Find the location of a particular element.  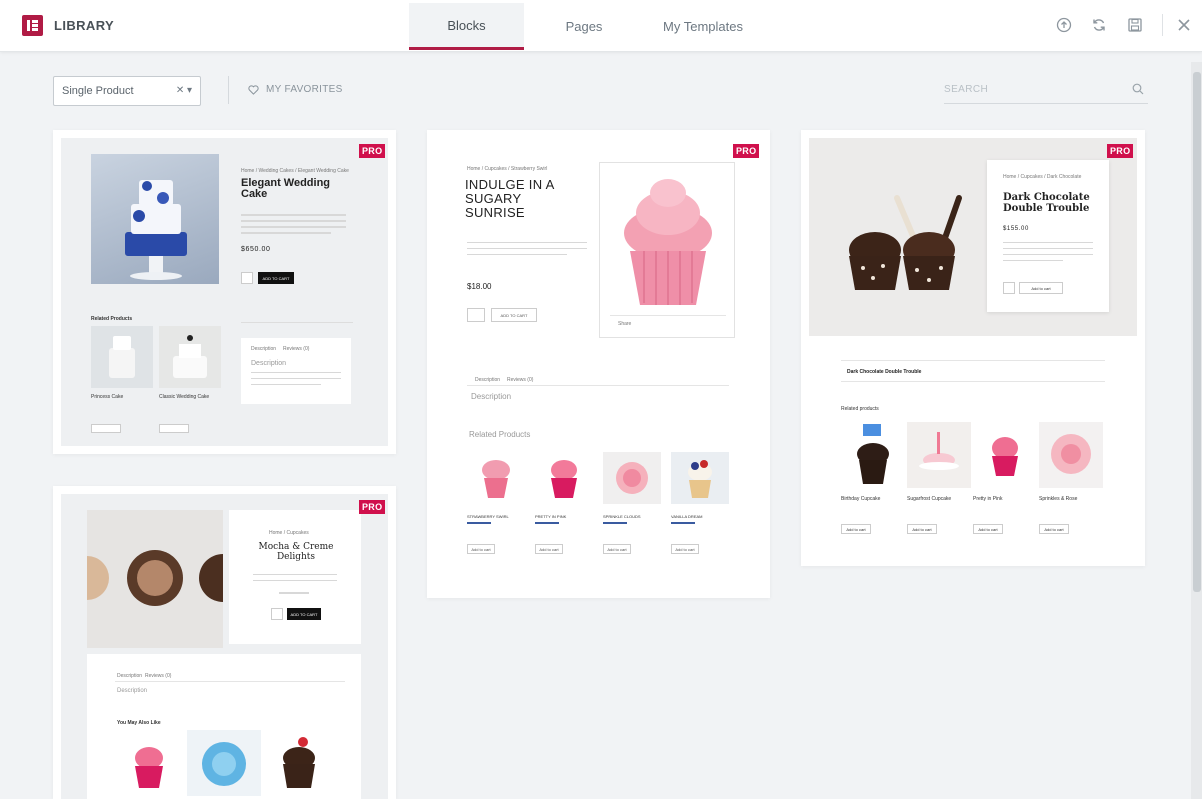

mocha-description: Description is located at coordinates (132, 691).